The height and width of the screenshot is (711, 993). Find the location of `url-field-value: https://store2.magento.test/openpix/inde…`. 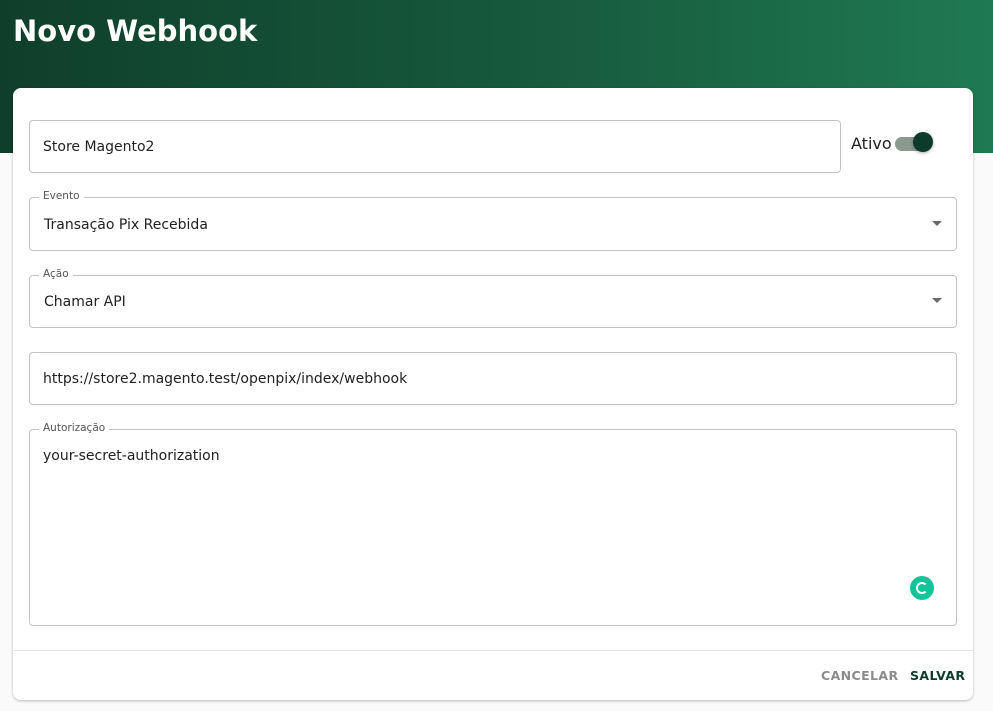

url-field-value: https://store2.magento.test/openpix/inde… is located at coordinates (225, 379).